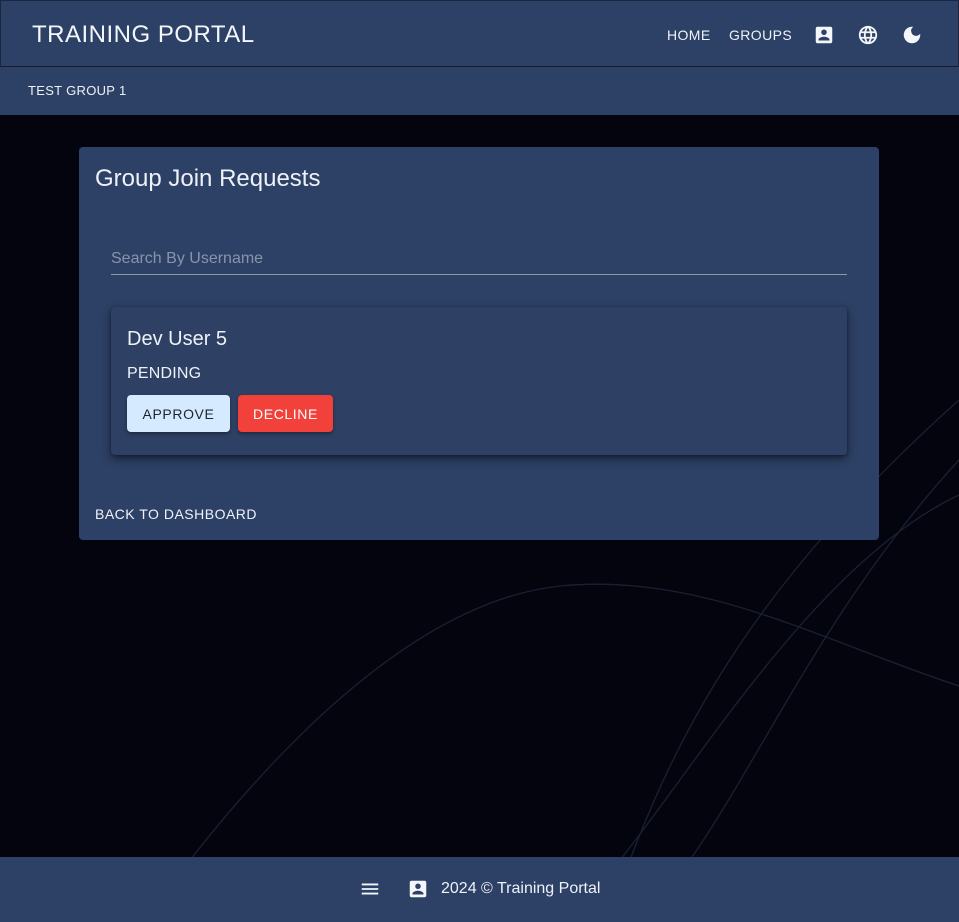 This screenshot has height=922, width=959. What do you see at coordinates (479, 381) in the screenshot?
I see `request-card: Dev User 5 PENDING APPROVE DECLINE` at bounding box center [479, 381].